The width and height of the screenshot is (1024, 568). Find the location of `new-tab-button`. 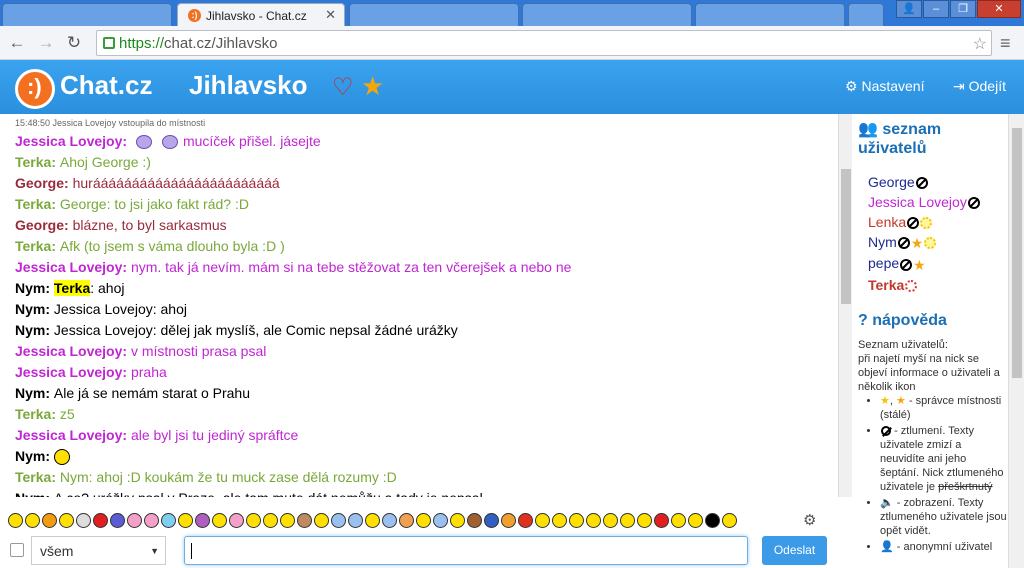

new-tab-button is located at coordinates (866, 14).